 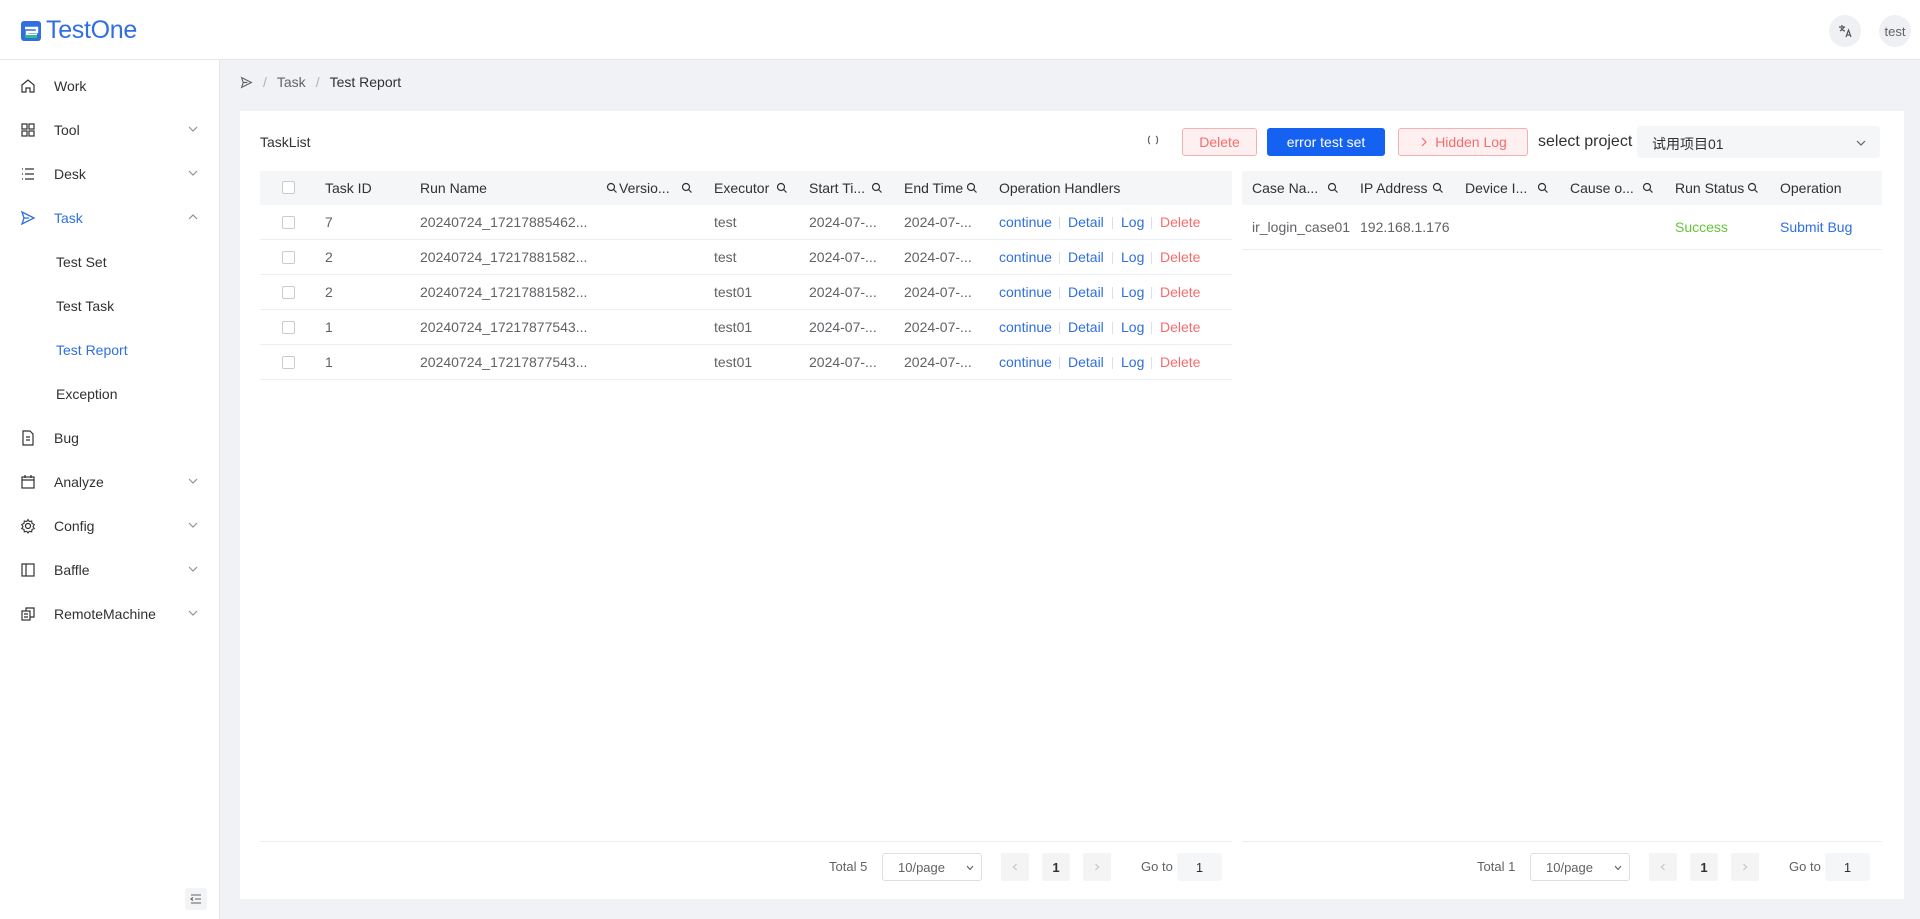 What do you see at coordinates (1580, 867) in the screenshot?
I see `page-size-select: 10/page` at bounding box center [1580, 867].